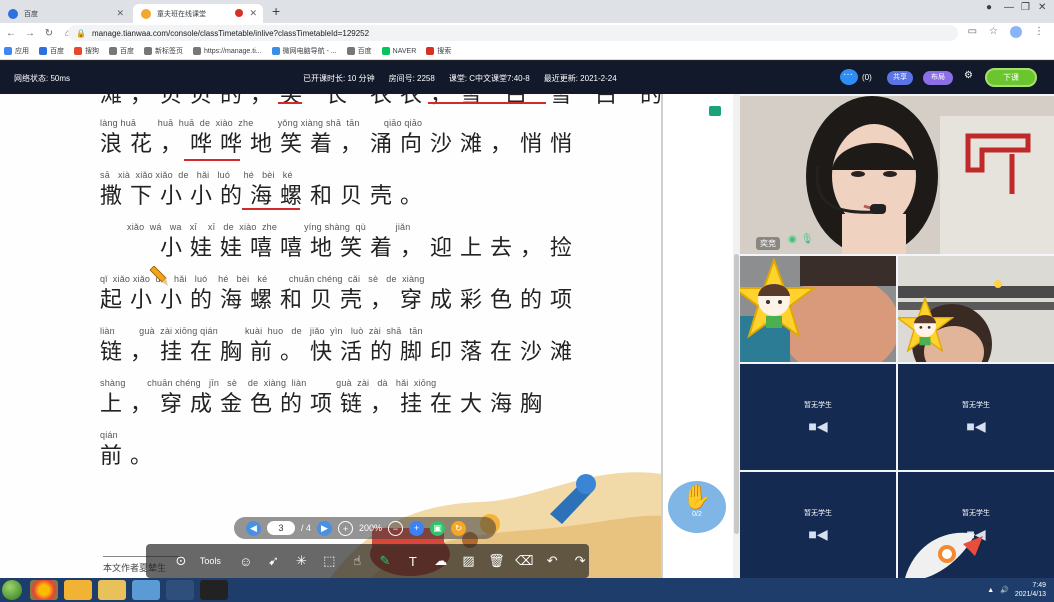 Image resolution: width=1054 pixels, height=602 pixels. What do you see at coordinates (12, 590) in the screenshot?
I see `start-button` at bounding box center [12, 590].